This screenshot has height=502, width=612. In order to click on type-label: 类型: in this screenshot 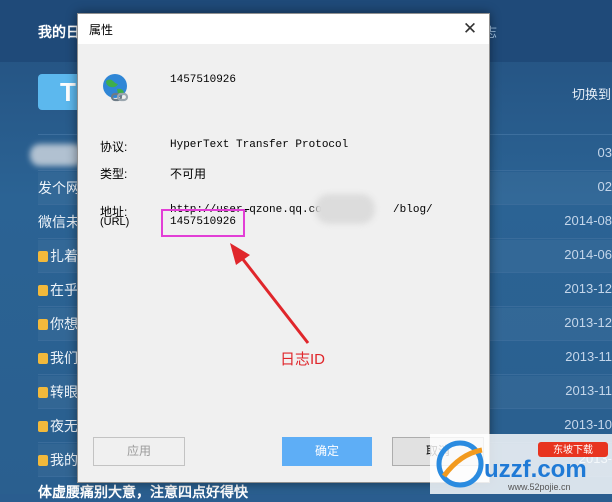, I will do `click(114, 174)`.